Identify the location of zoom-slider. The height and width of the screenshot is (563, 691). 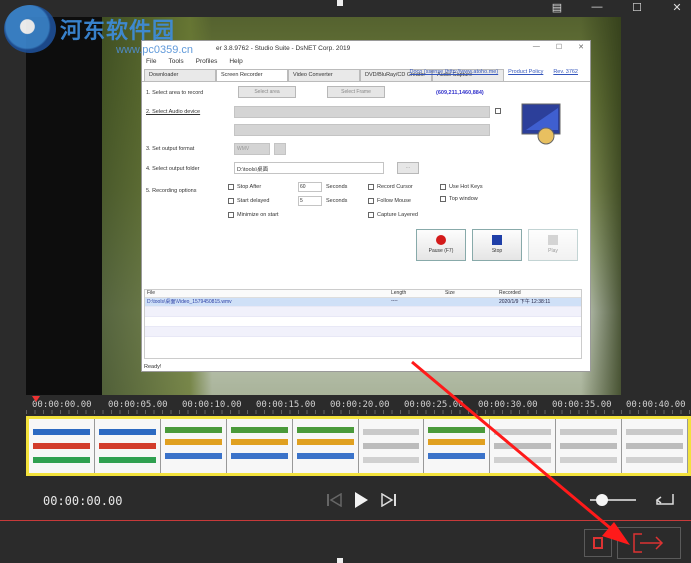
(613, 500).